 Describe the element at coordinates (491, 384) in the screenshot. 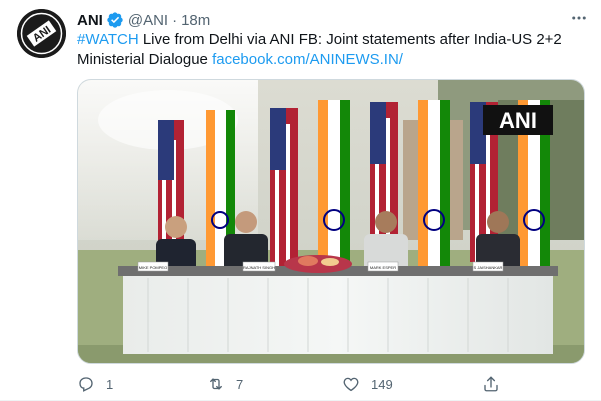

I see `share-icon` at that location.